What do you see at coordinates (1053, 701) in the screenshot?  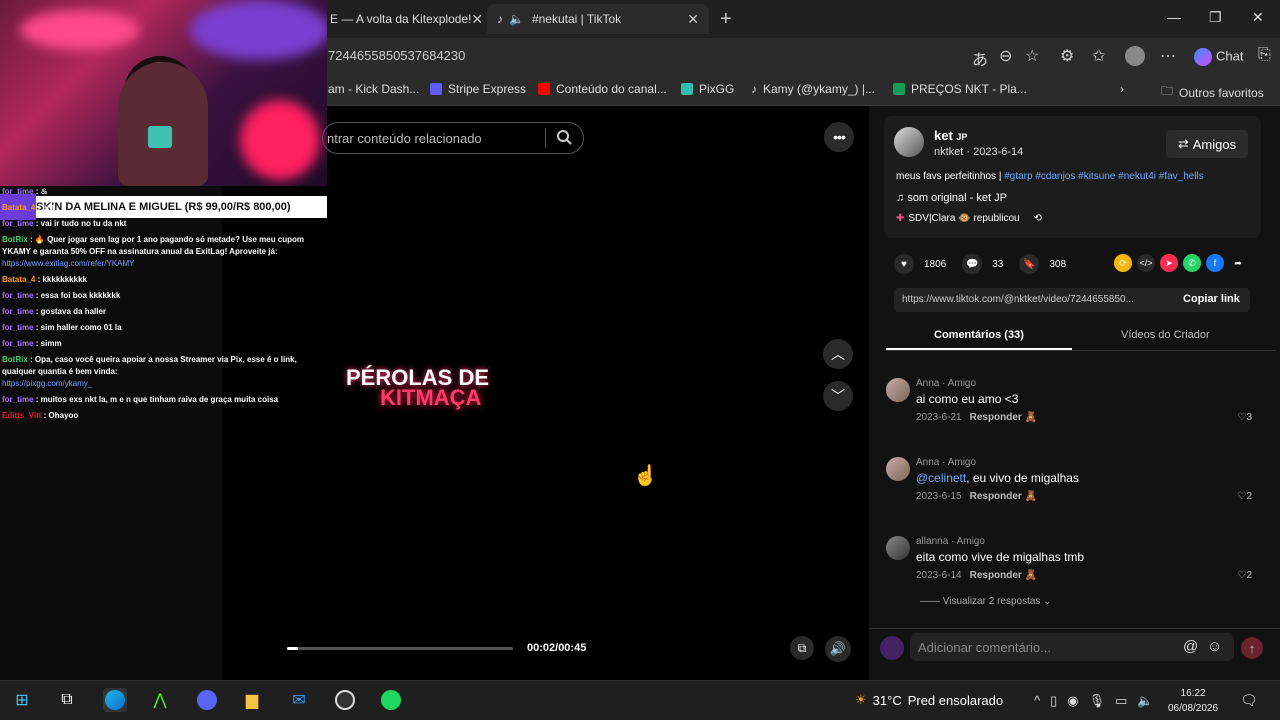 I see `phone-icon: ▯` at bounding box center [1053, 701].